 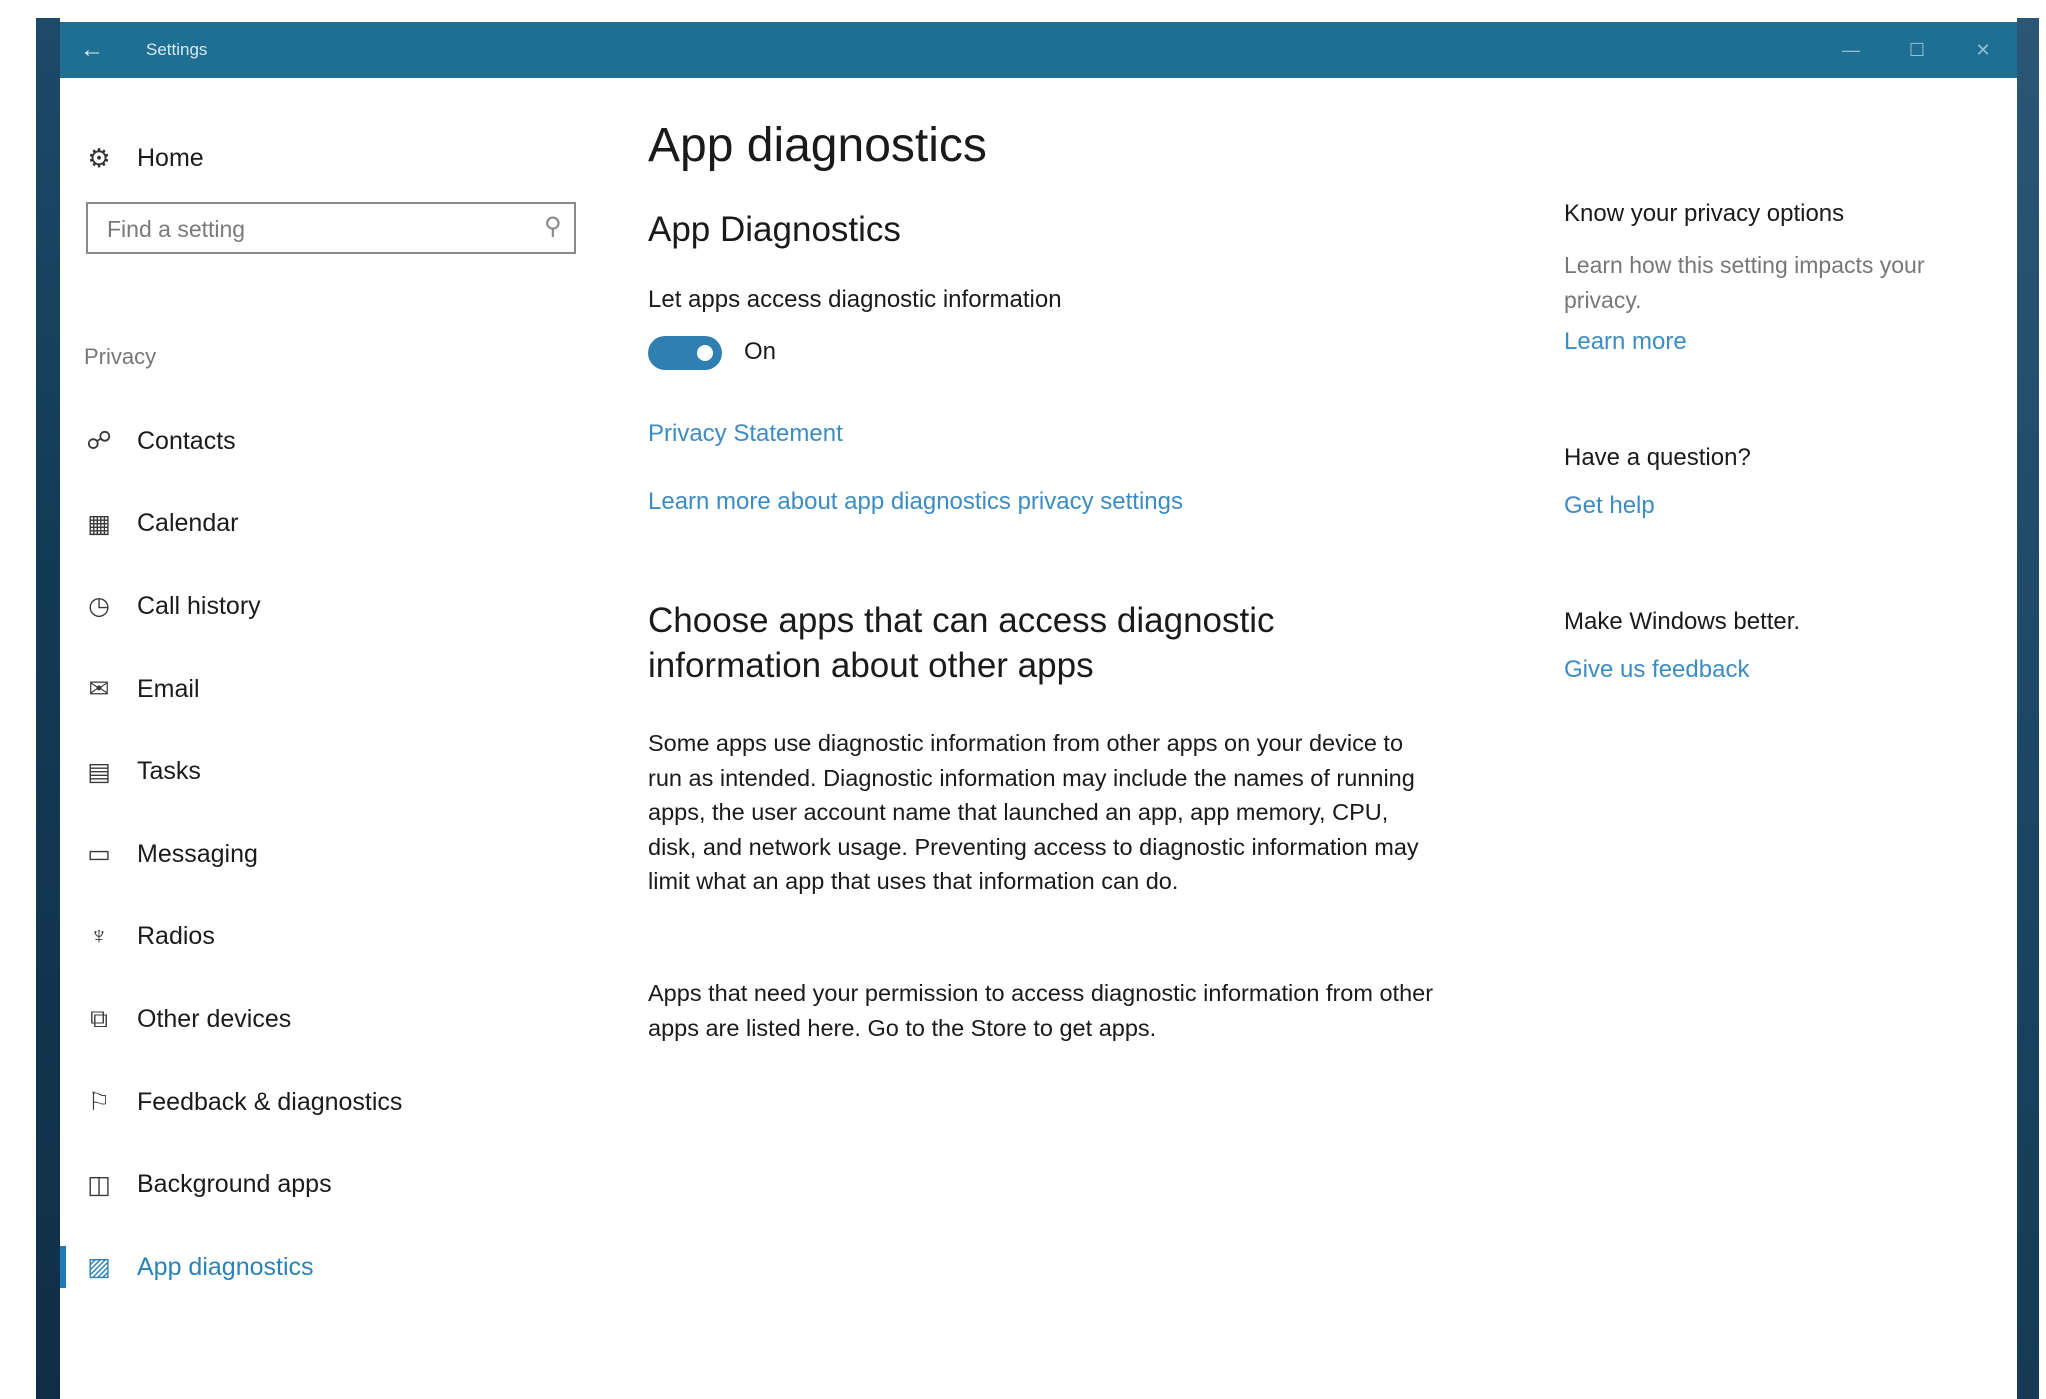 What do you see at coordinates (214, 1018) in the screenshot?
I see `sidebar-item-label: Other devices` at bounding box center [214, 1018].